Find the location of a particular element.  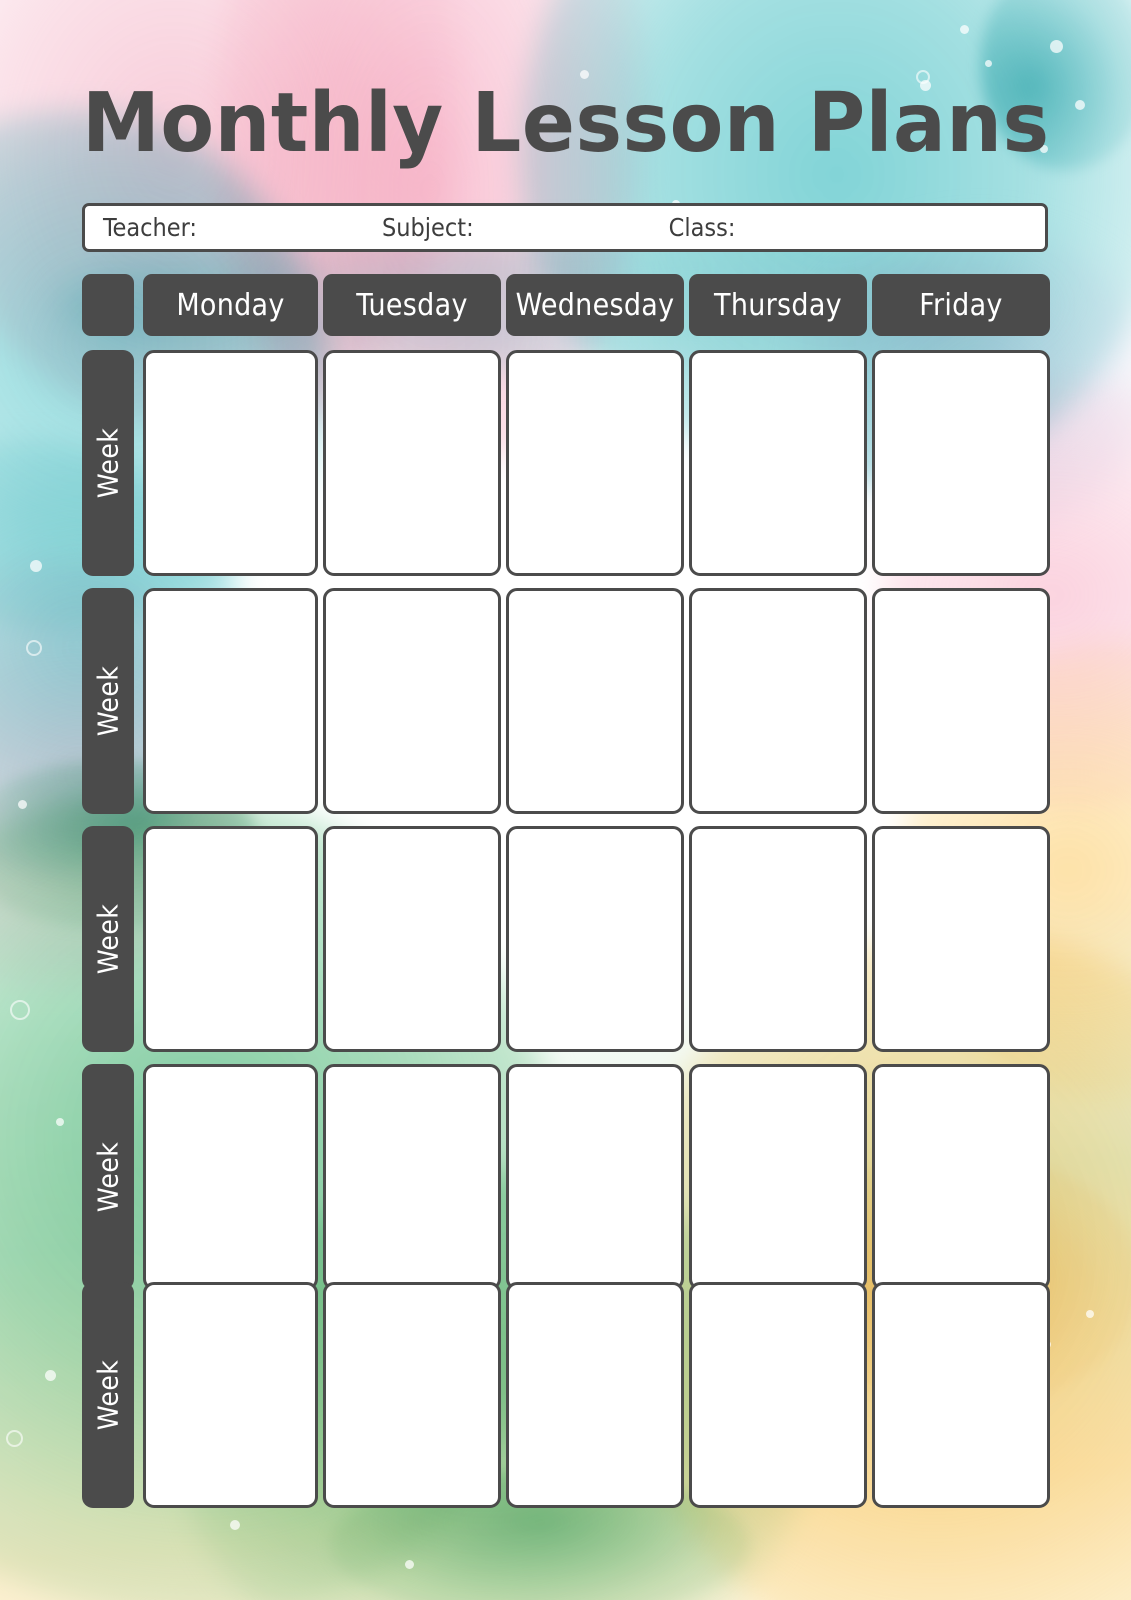

week-label-row-4: Week is located at coordinates (108, 1177).